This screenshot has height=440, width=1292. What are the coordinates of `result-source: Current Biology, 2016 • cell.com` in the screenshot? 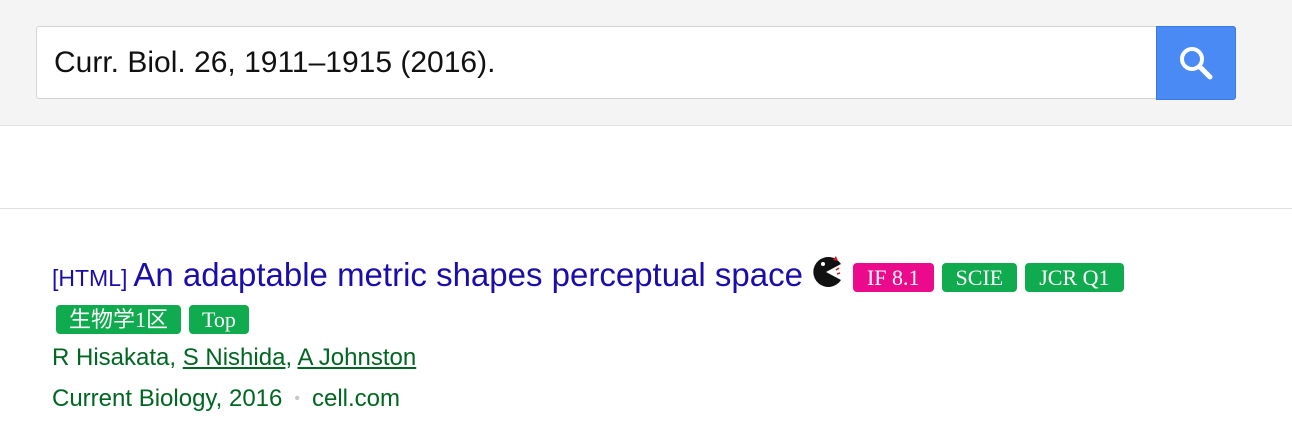 It's located at (662, 399).